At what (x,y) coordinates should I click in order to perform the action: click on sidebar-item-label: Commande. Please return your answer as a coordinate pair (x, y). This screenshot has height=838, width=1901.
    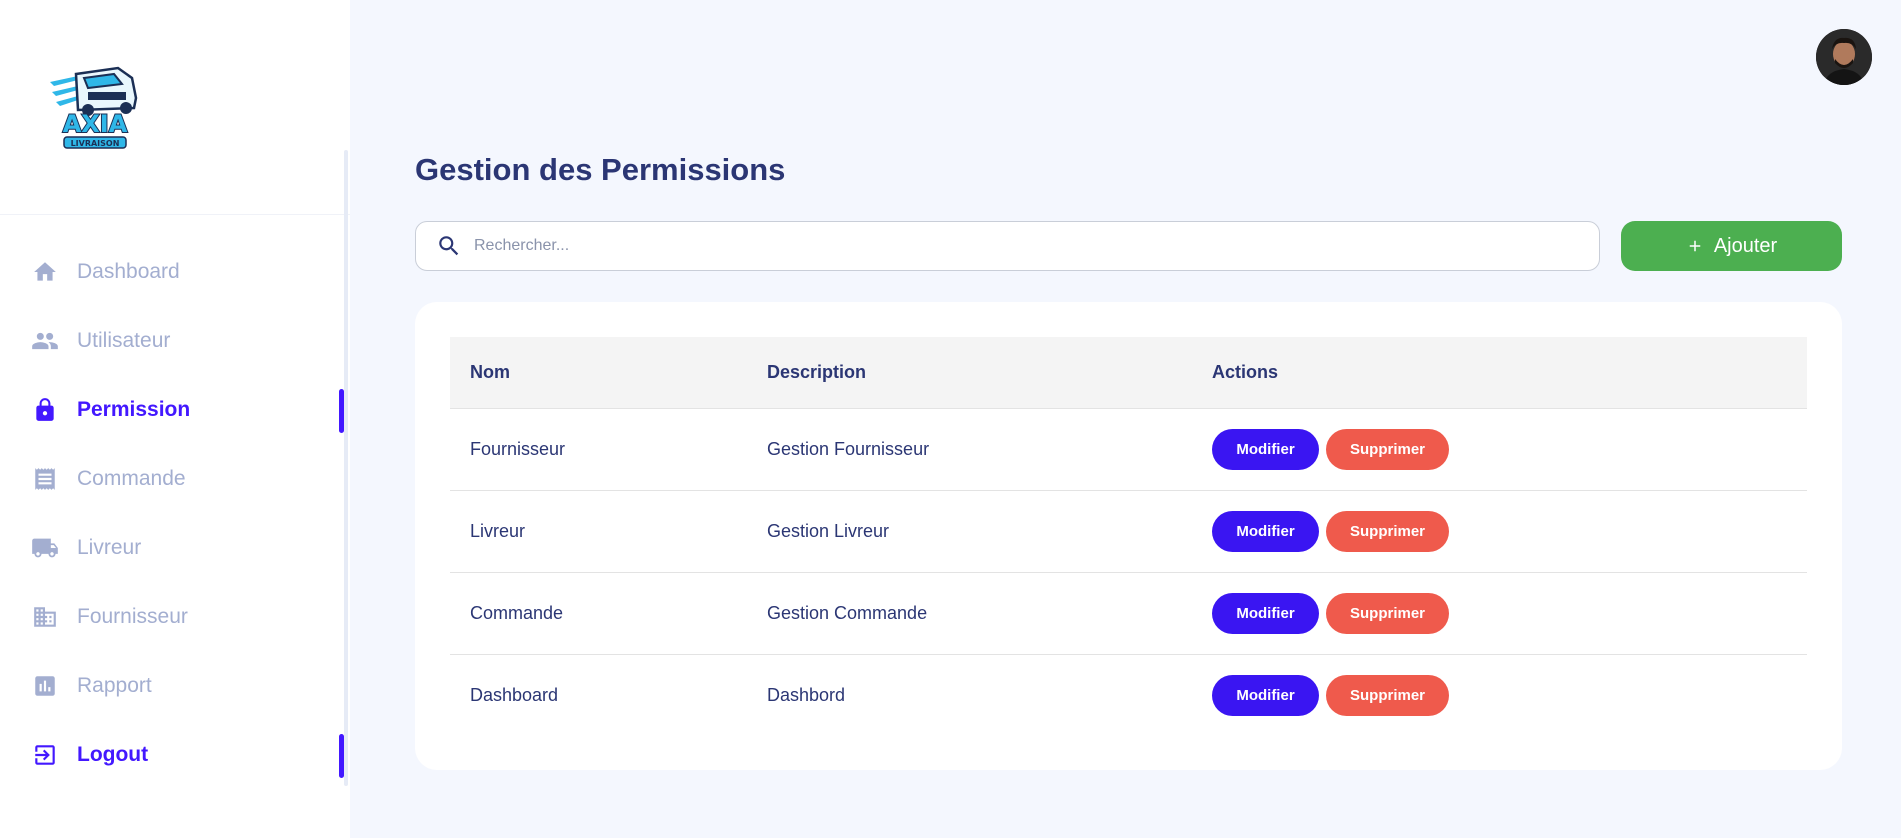
    Looking at the image, I should click on (131, 478).